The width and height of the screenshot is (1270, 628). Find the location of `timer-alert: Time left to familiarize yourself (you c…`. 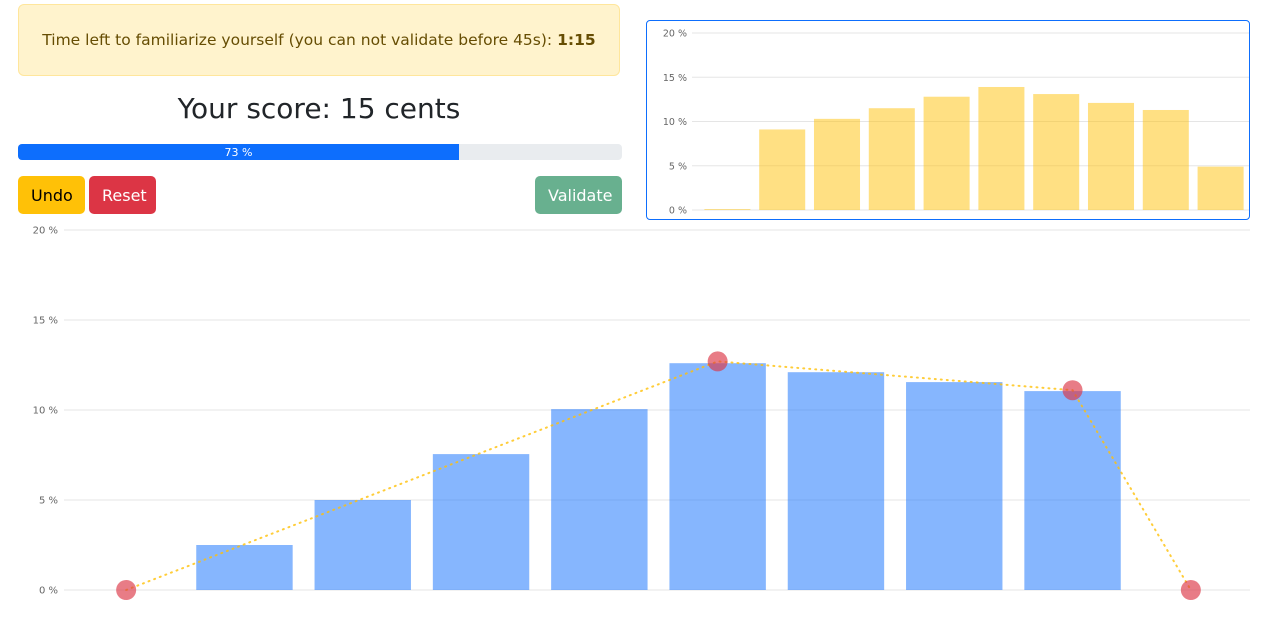

timer-alert: Time left to familiarize yourself (you c… is located at coordinates (319, 40).